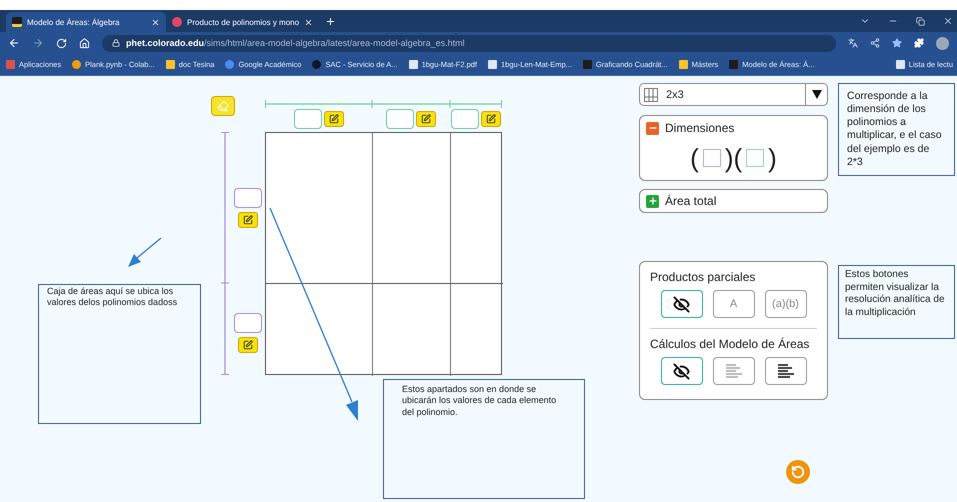  I want to click on annotation-text: Estos apartados son en donde se ubicarán los valores de cada elemento del polinomio., so click(480, 401).